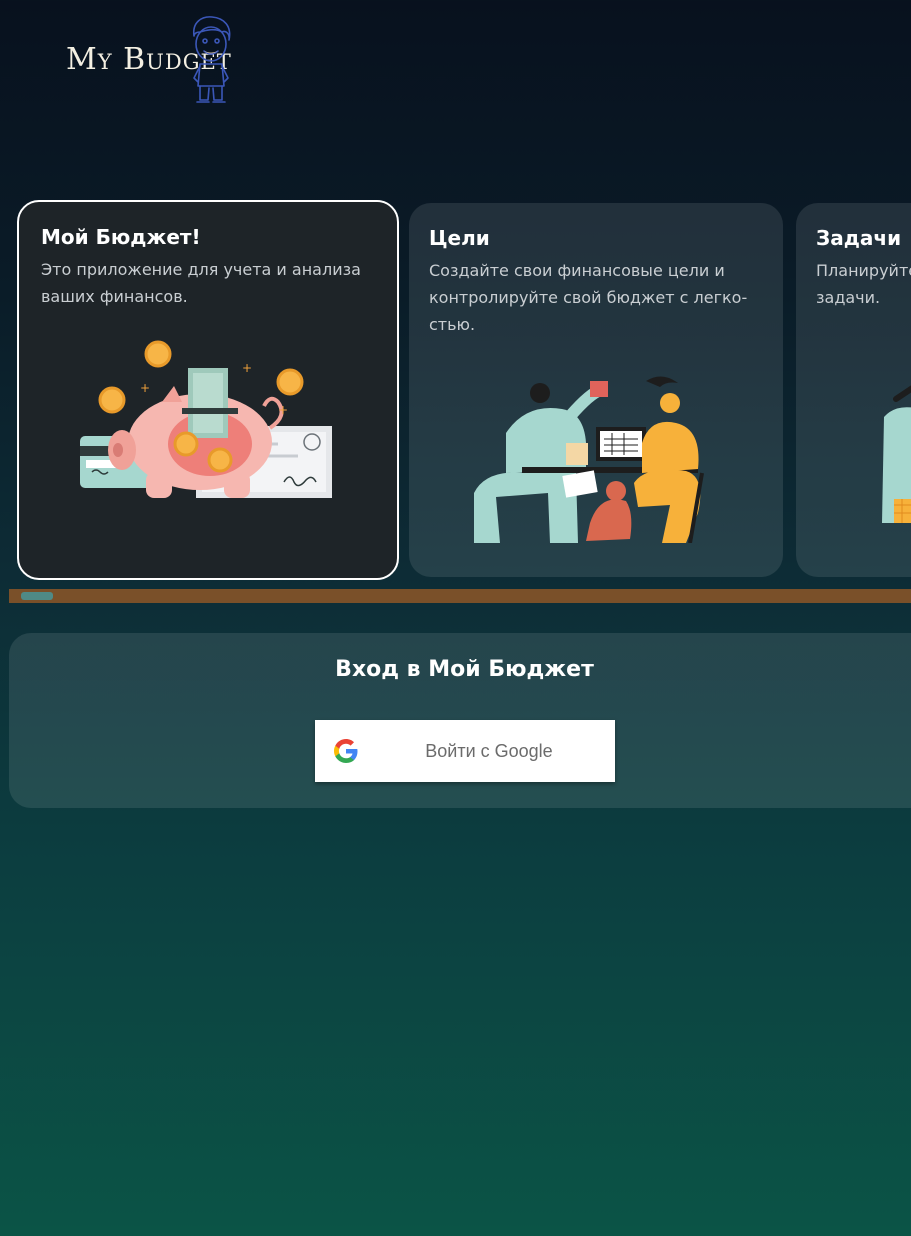 The image size is (911, 1236). What do you see at coordinates (37, 596) in the screenshot?
I see `scrollbar-thumb` at bounding box center [37, 596].